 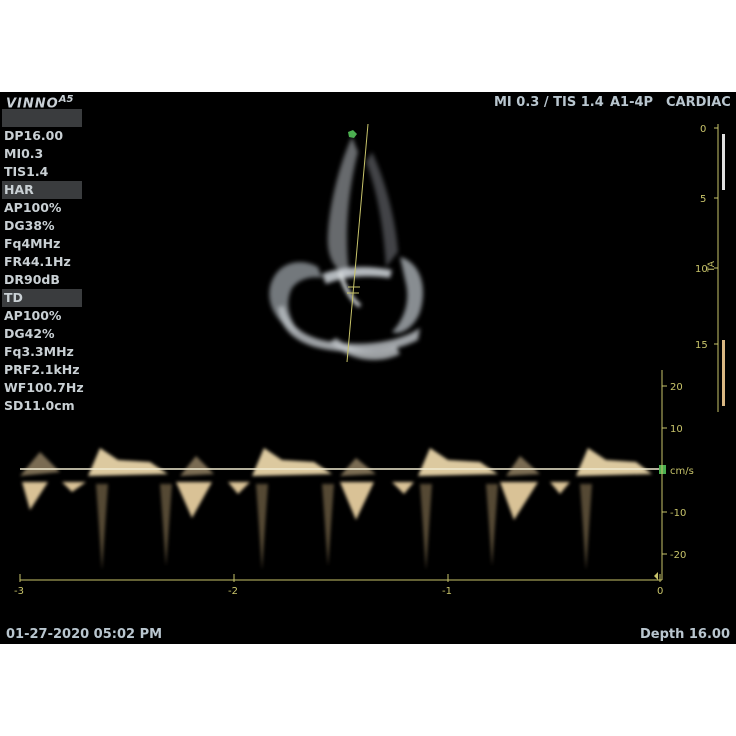 I want to click on depth-tick-10: 10, so click(x=701, y=269).